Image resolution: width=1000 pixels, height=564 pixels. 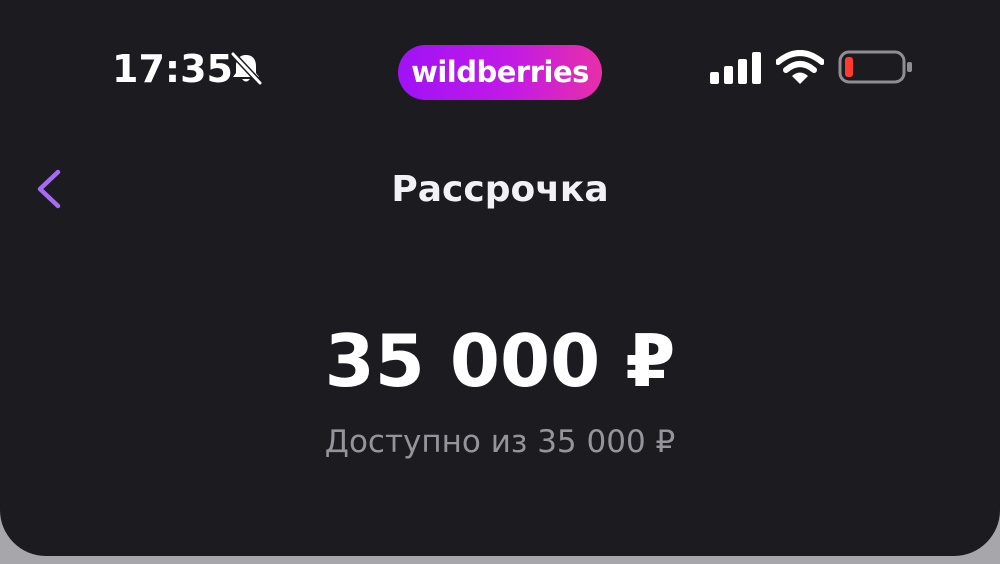 I want to click on brand-logo: wildberries, so click(x=500, y=72).